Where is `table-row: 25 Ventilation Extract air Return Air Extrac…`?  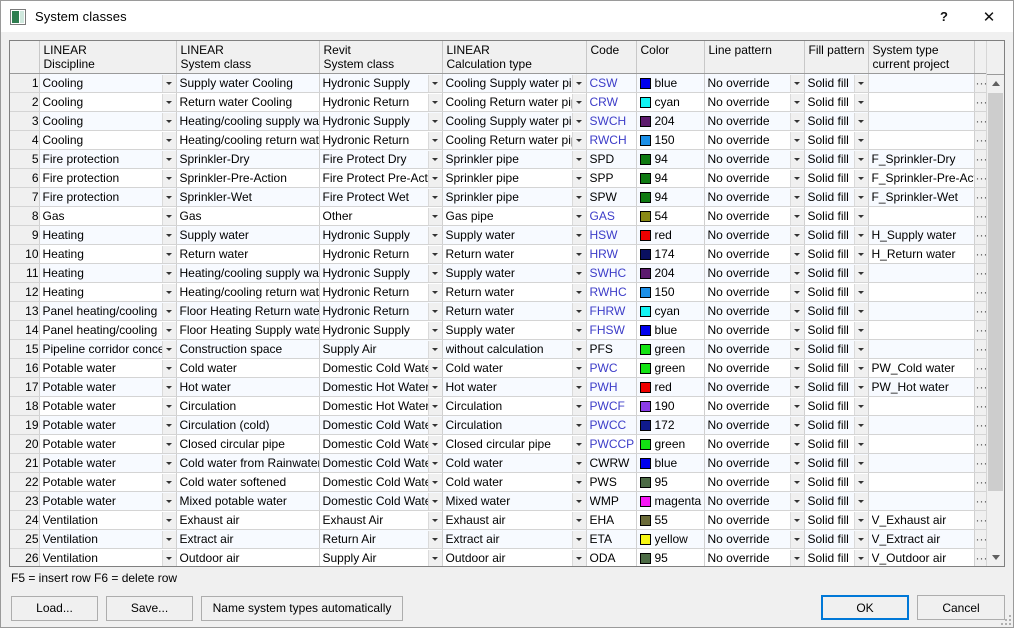
table-row: 25 Ventilation Extract air Return Air Extrac… is located at coordinates (498, 539).